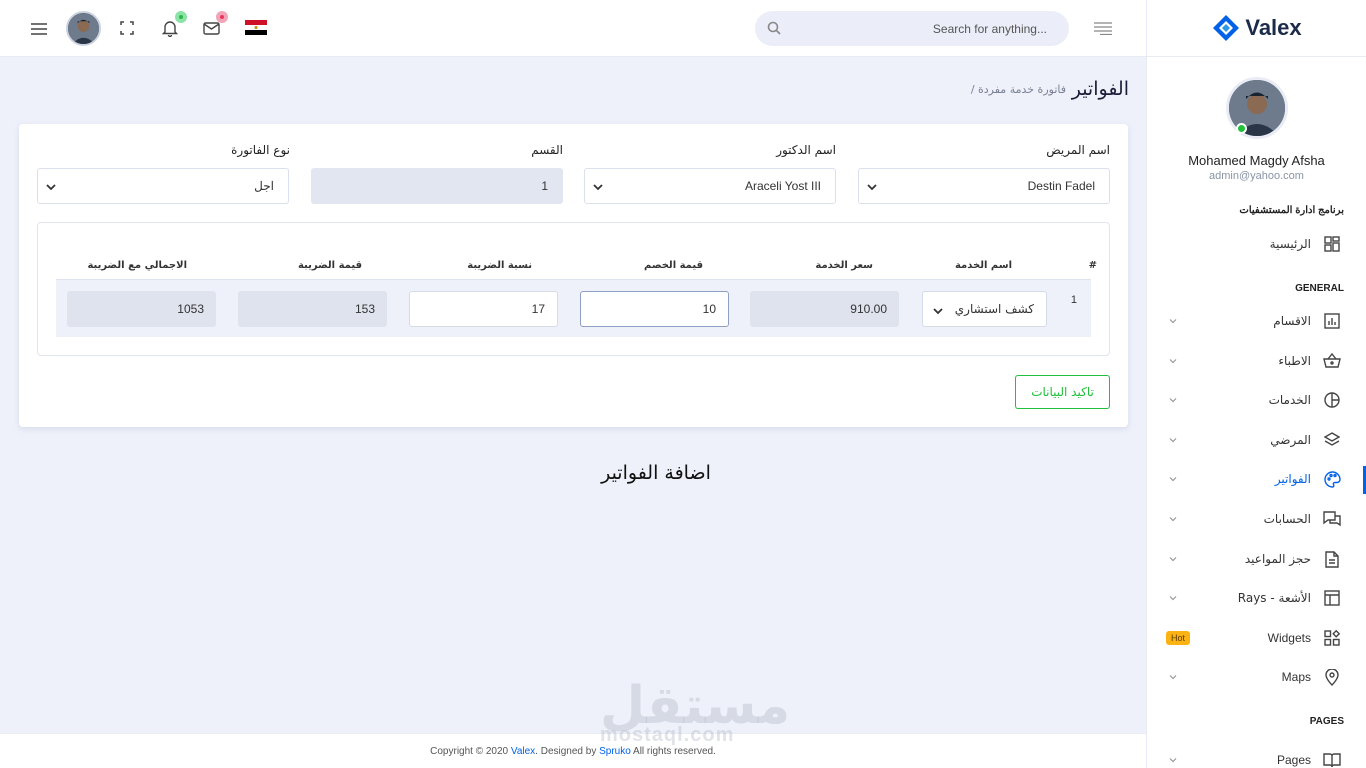 The width and height of the screenshot is (1366, 768). I want to click on dashboard-icon, so click(1332, 244).